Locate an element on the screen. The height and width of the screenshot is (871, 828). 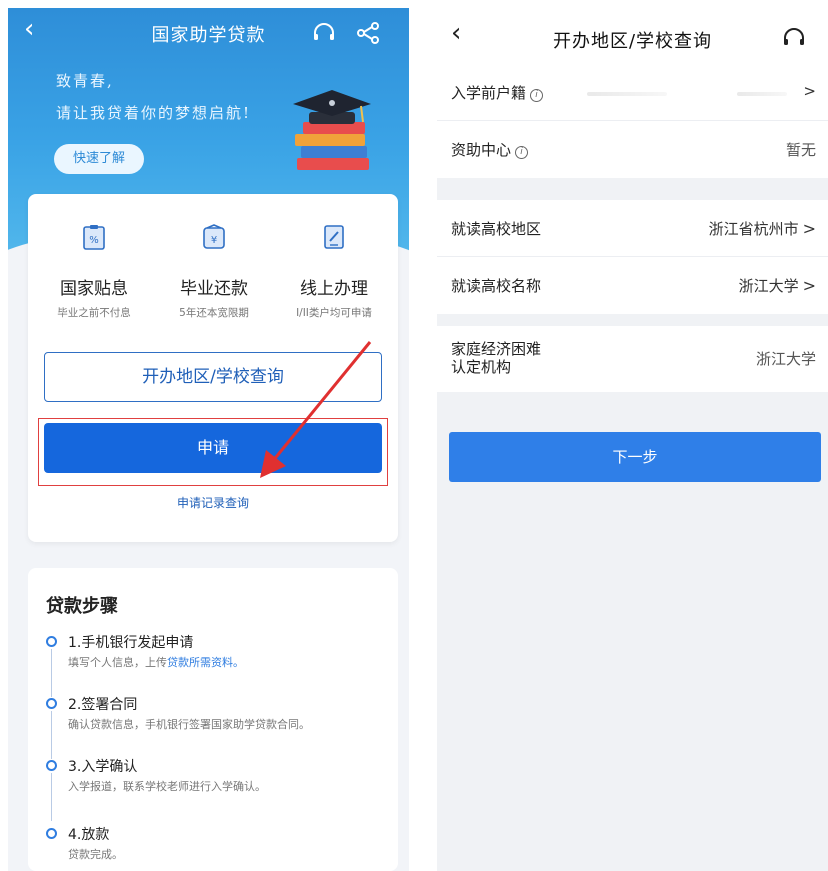
household-row: 入学前户籍 i > is located at coordinates (632, 92).